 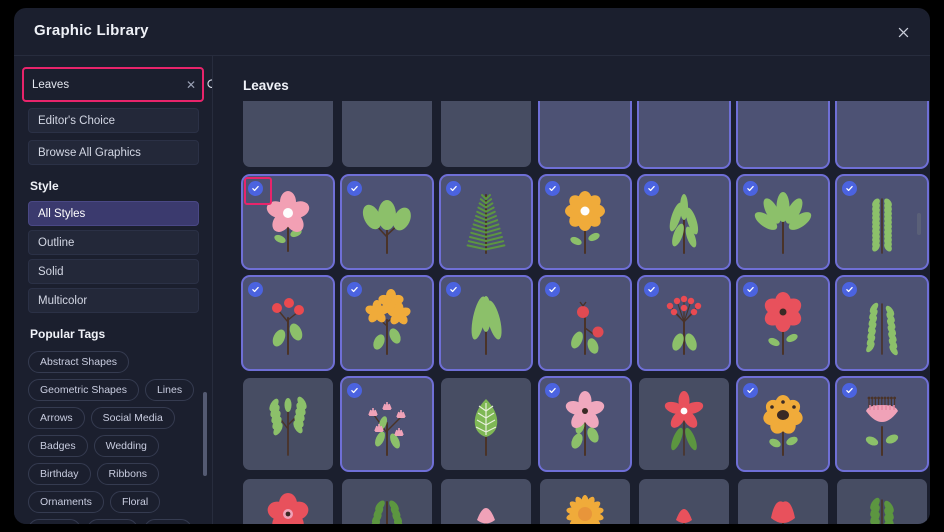 I want to click on graphic-tile-small-leaf-branch, so click(x=882, y=323).